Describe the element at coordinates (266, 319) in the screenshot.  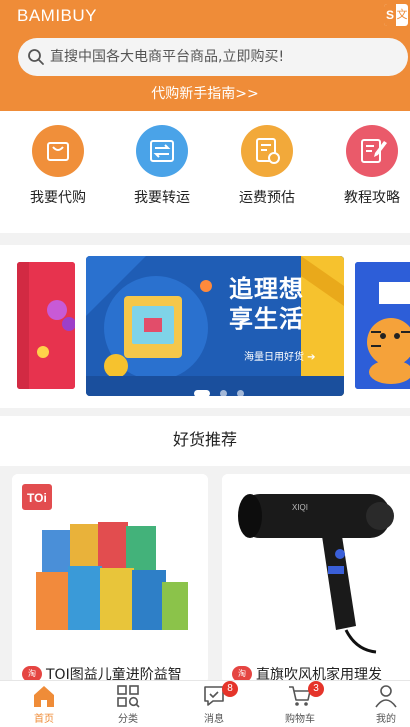
I see `banner-title-line2: 享生活` at that location.